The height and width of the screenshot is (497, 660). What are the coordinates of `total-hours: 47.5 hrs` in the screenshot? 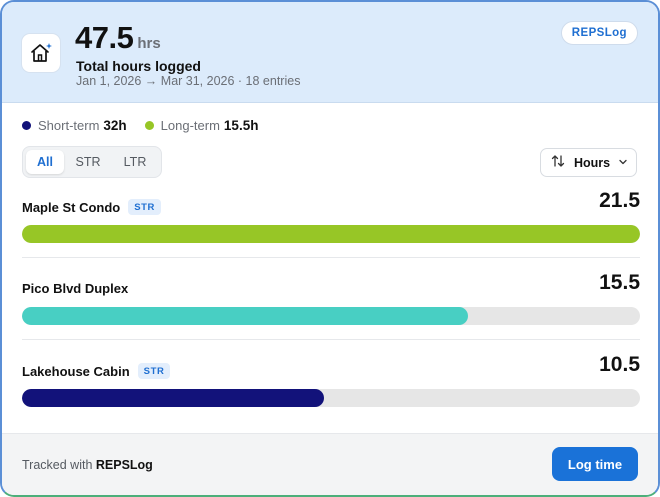 It's located at (118, 38).